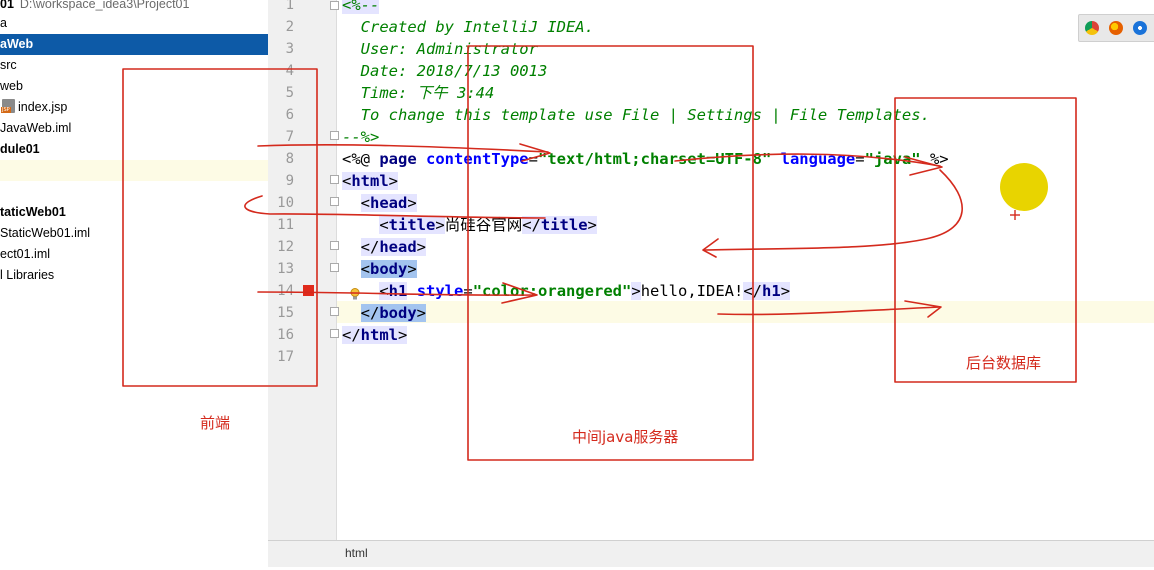  Describe the element at coordinates (1024, 187) in the screenshot. I see `cursor-highlight-dot` at that location.